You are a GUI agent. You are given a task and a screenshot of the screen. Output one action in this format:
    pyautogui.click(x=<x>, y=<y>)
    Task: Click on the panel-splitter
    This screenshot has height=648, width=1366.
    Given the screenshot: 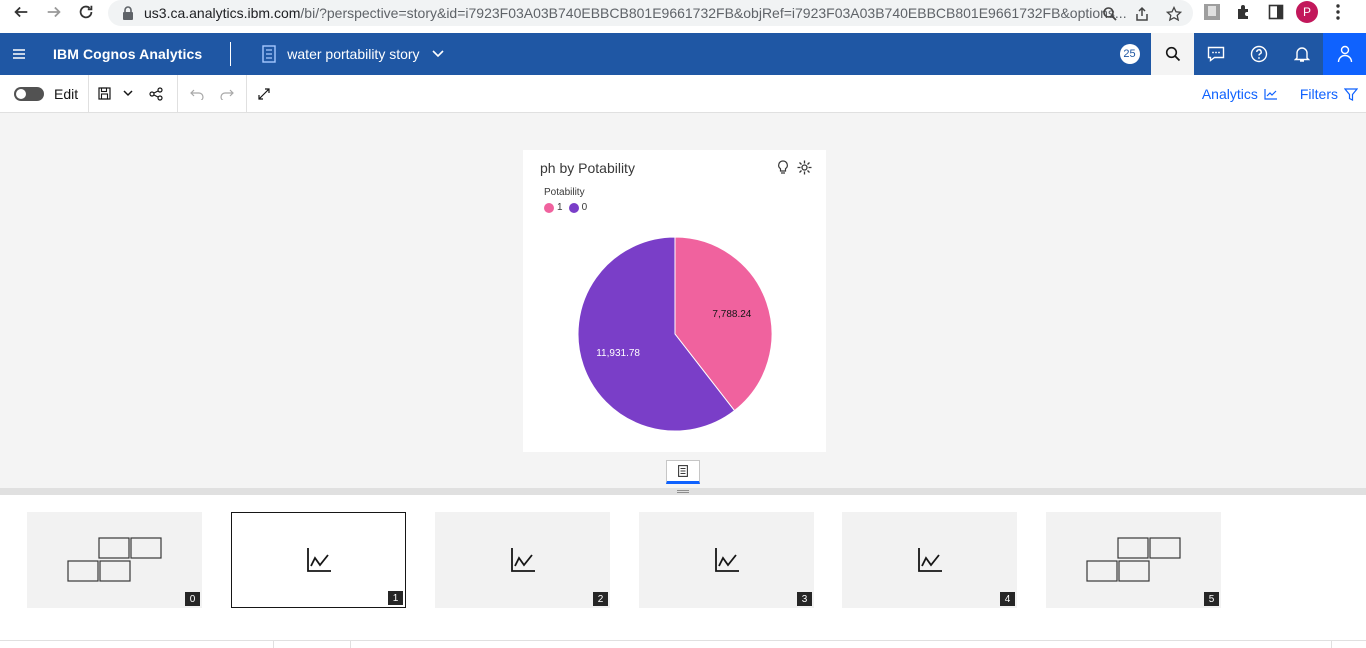 What is the action you would take?
    pyautogui.click(x=683, y=491)
    